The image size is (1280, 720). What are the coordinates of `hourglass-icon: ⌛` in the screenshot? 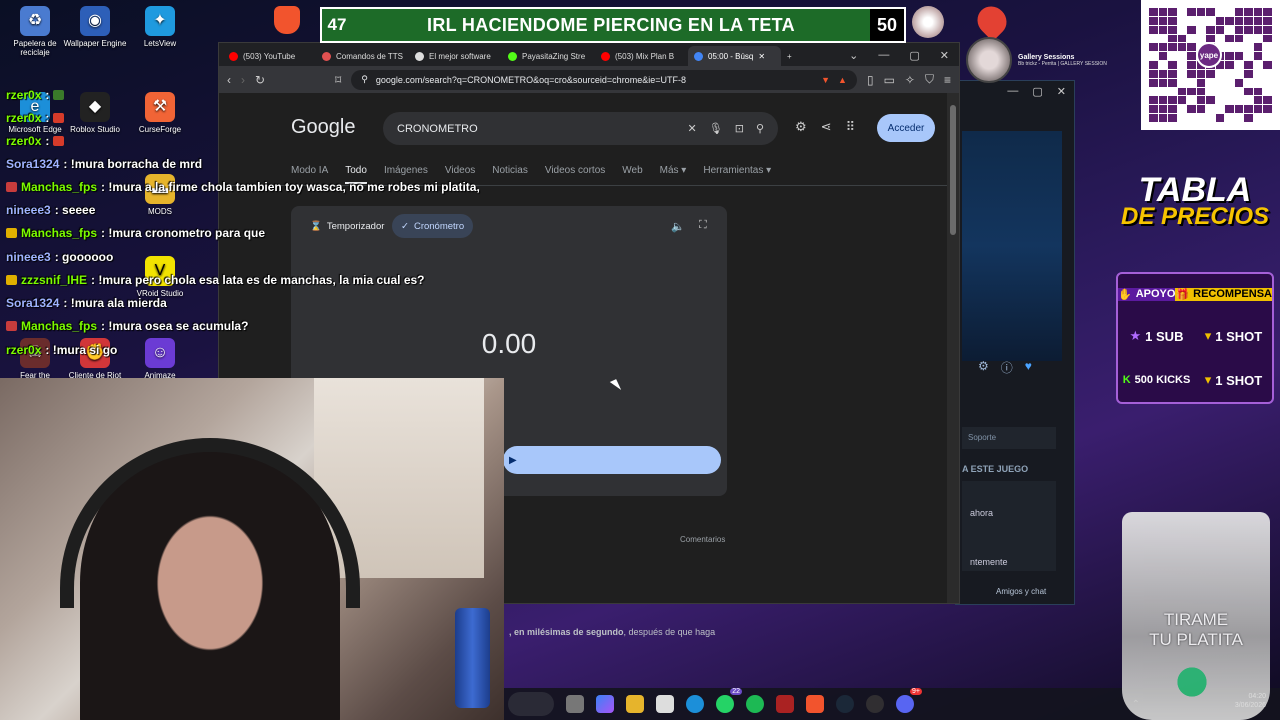 It's located at (316, 226).